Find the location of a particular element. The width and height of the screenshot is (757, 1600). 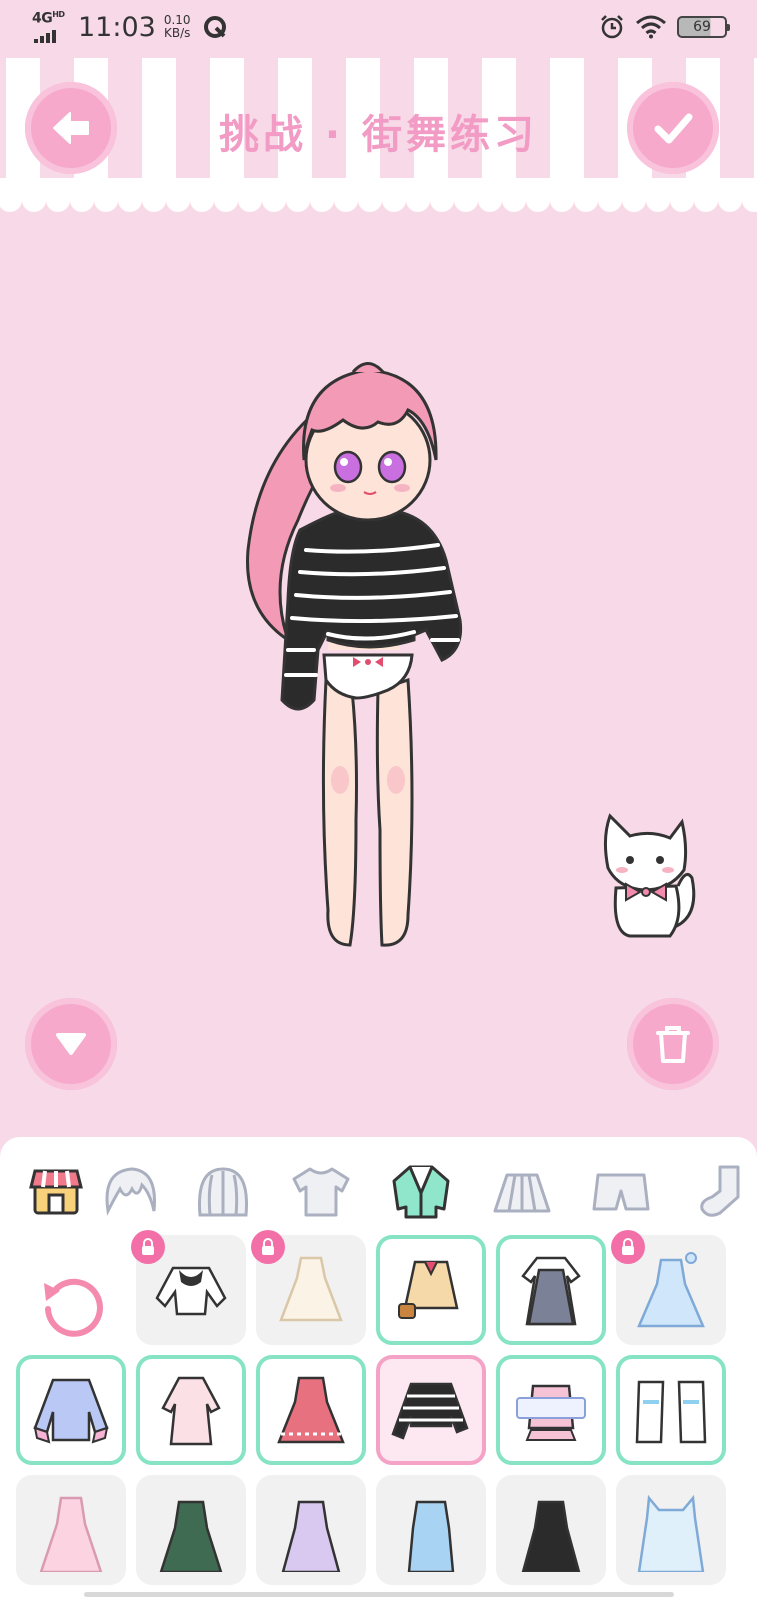

outfit-item-cute-banner-top is located at coordinates (551, 1410).